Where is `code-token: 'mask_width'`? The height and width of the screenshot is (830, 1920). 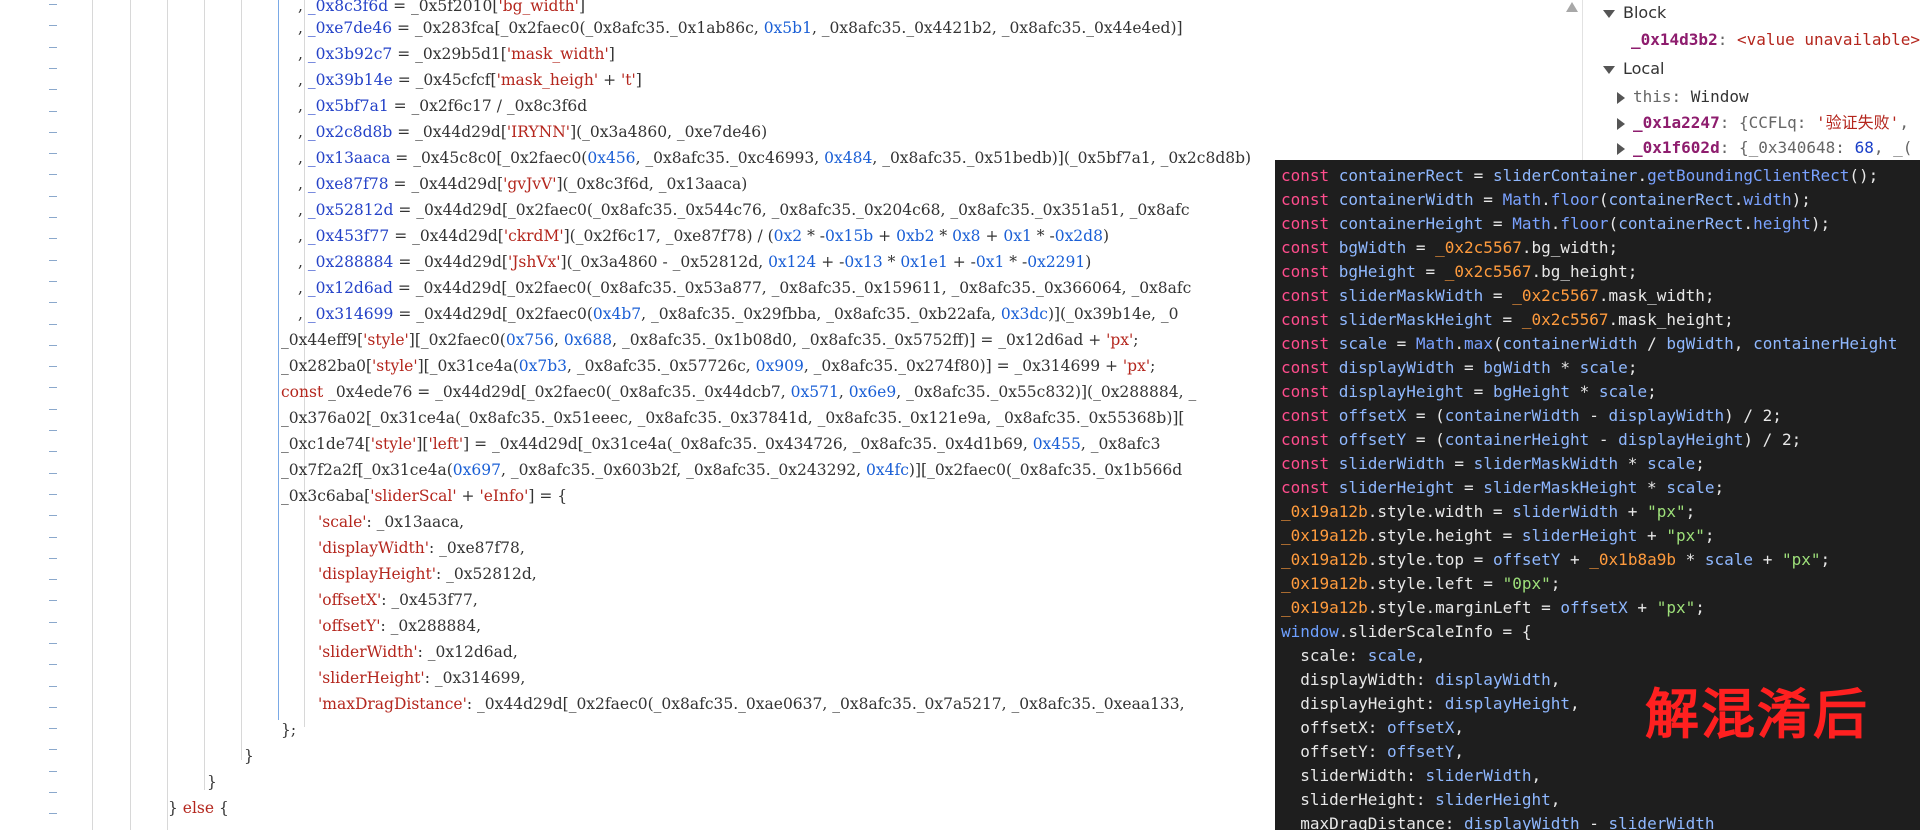 code-token: 'mask_width' is located at coordinates (557, 54).